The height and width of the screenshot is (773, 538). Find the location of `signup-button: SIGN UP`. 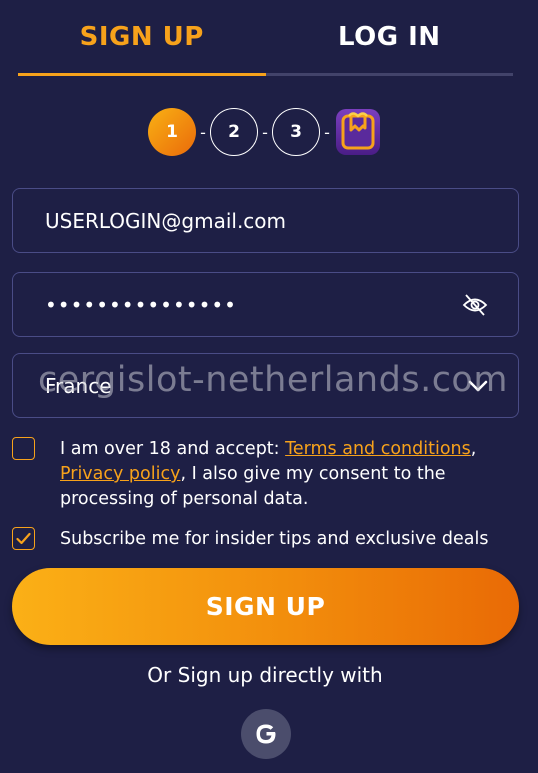

signup-button: SIGN UP is located at coordinates (265, 606).